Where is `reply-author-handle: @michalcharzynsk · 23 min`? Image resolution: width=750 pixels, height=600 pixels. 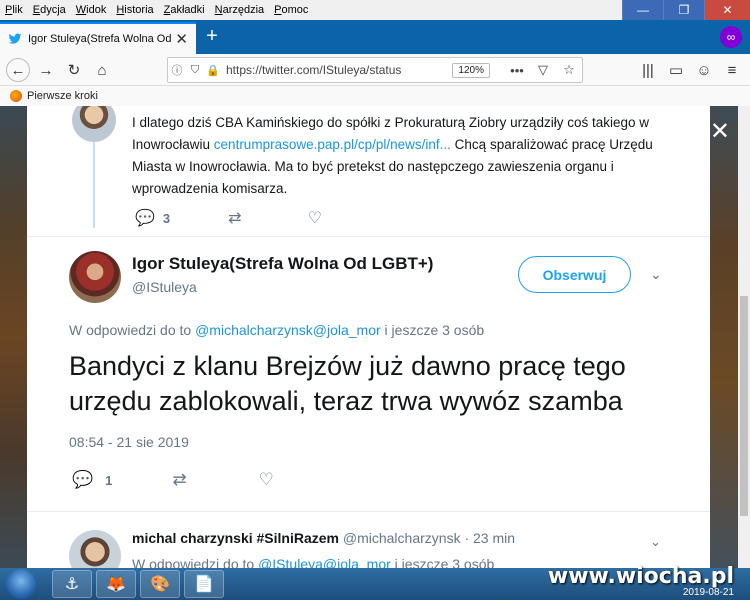
reply-author-handle: @michalcharzynsk · 23 min is located at coordinates (429, 538).